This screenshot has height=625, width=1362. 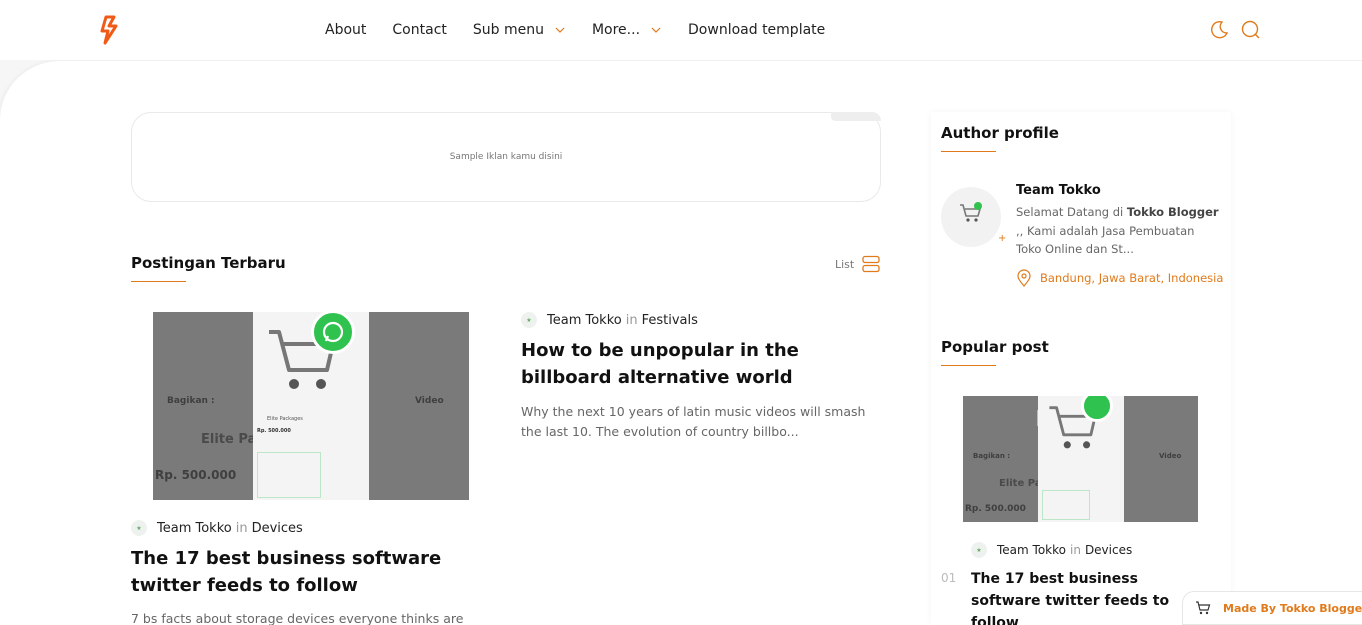 I want to click on nav-label: Contact, so click(x=419, y=30).